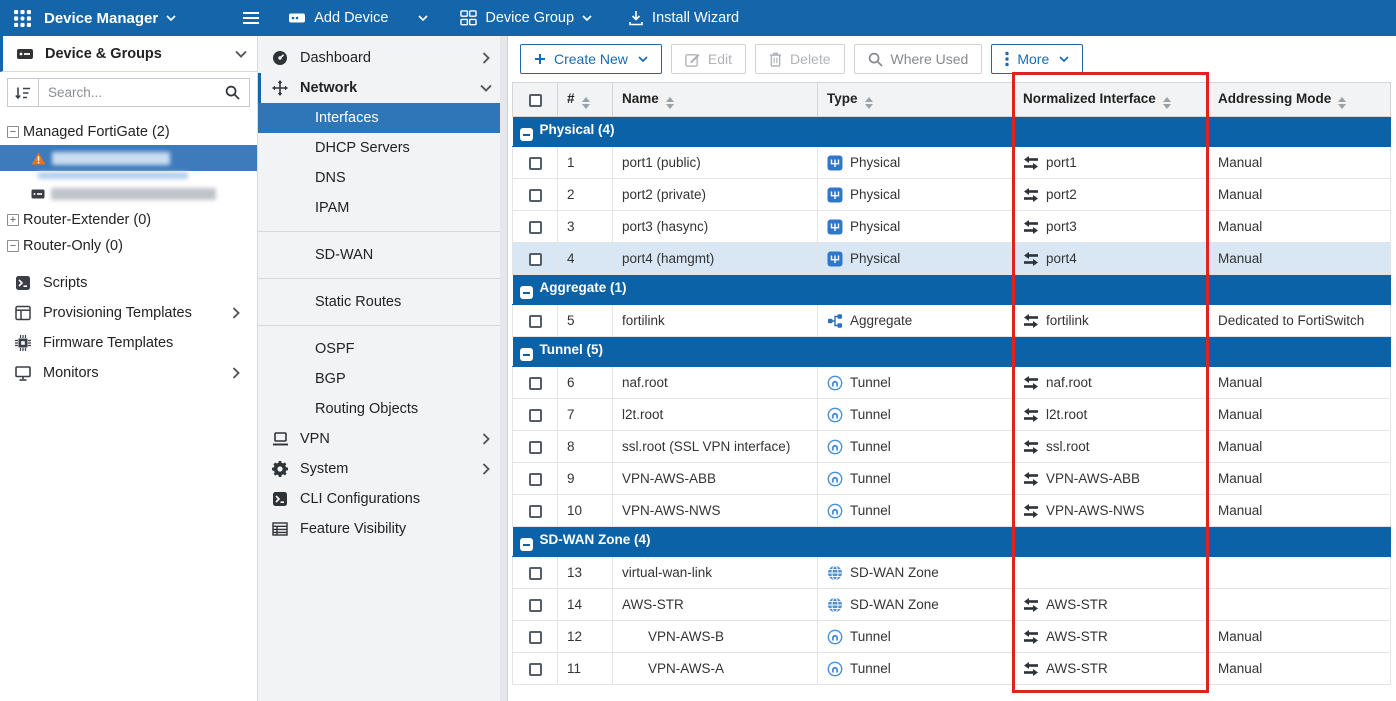 This screenshot has width=1396, height=701. I want to click on table-row: 7 l2t.root Tunnel l2t.root Manual, so click(951, 414).